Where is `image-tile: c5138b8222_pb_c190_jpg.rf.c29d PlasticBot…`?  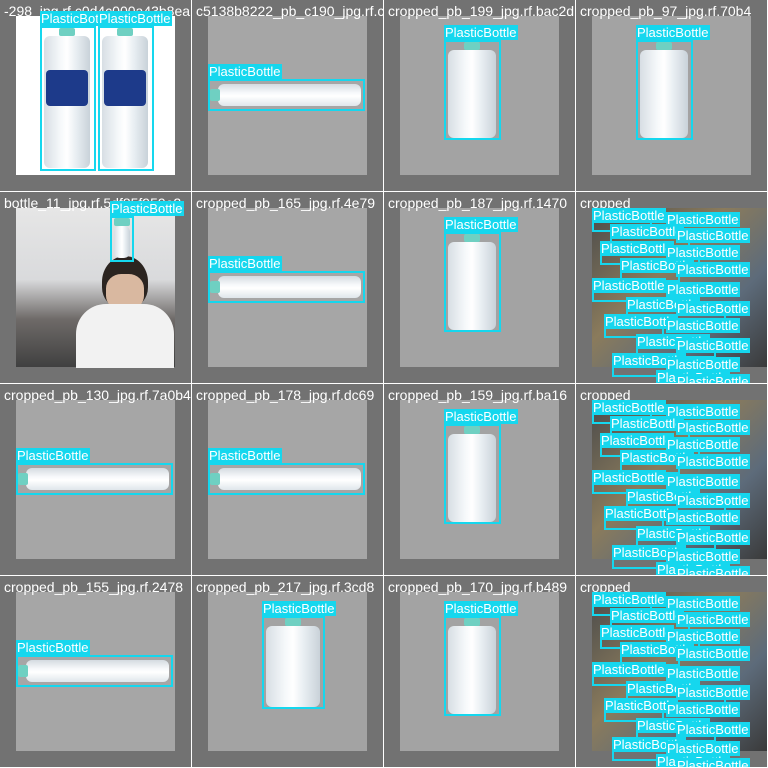
image-tile: c5138b8222_pb_c190_jpg.rf.c29d PlasticBot… is located at coordinates (287, 95).